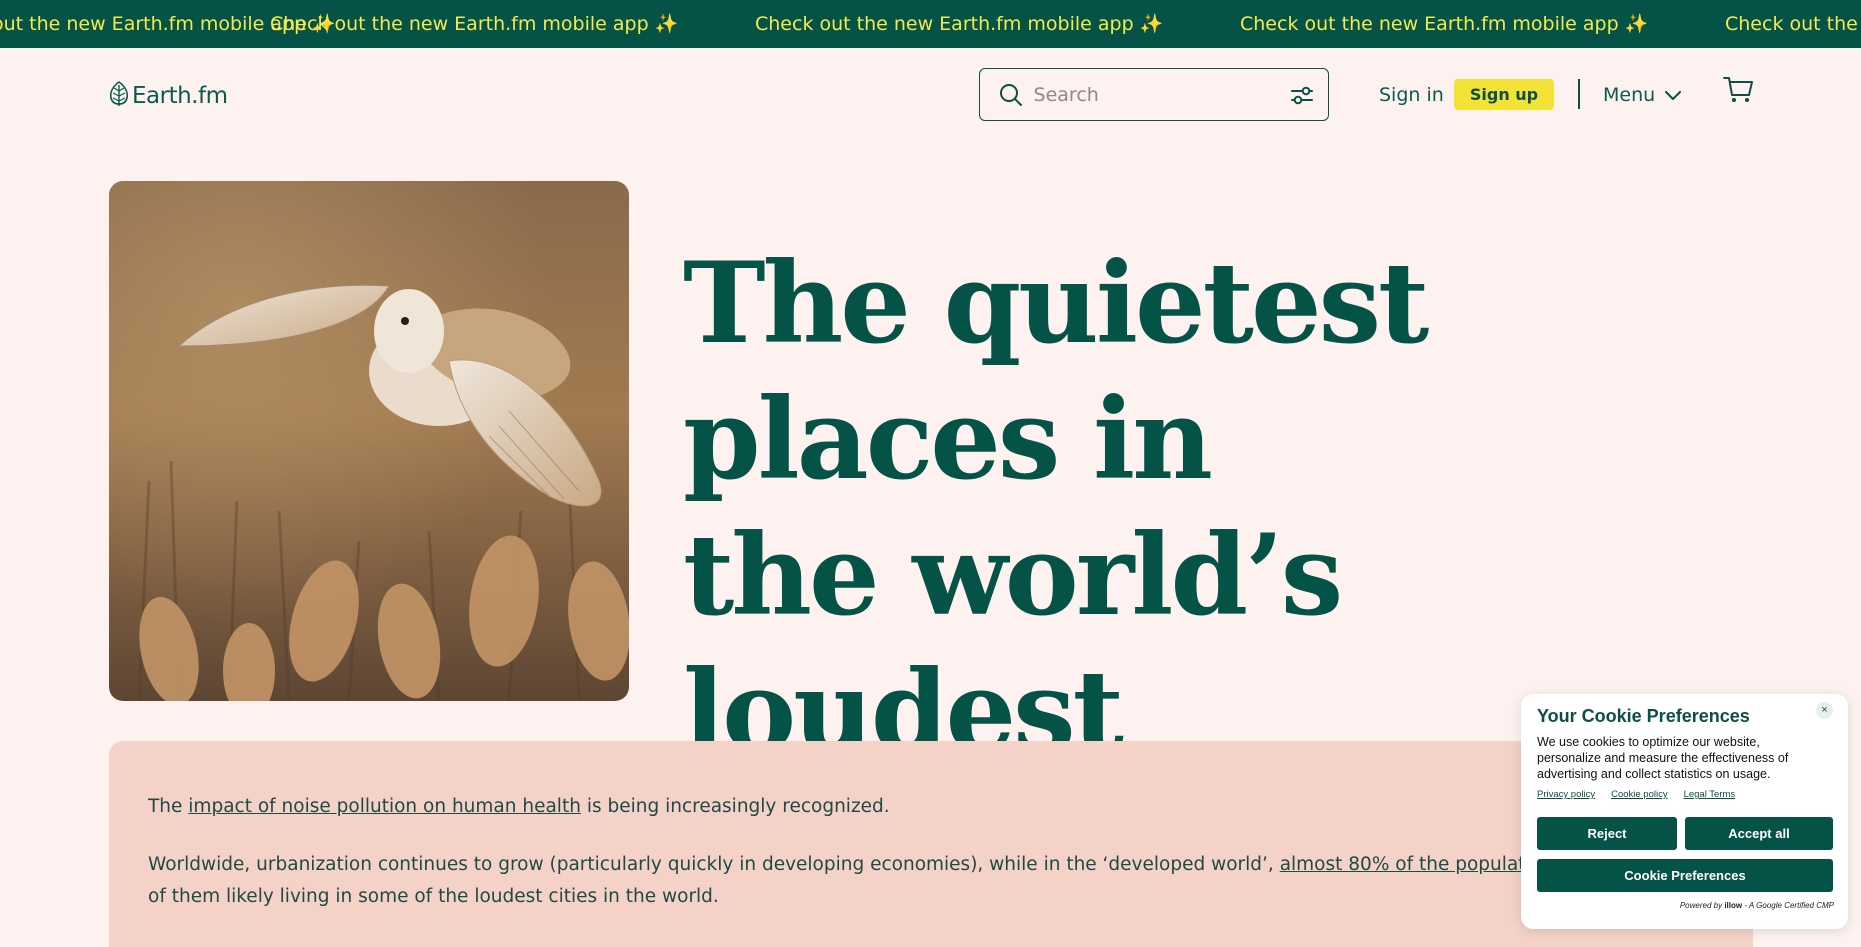 Image resolution: width=1861 pixels, height=947 pixels. I want to click on cookie-policy-link: Cookie policy, so click(1639, 794).